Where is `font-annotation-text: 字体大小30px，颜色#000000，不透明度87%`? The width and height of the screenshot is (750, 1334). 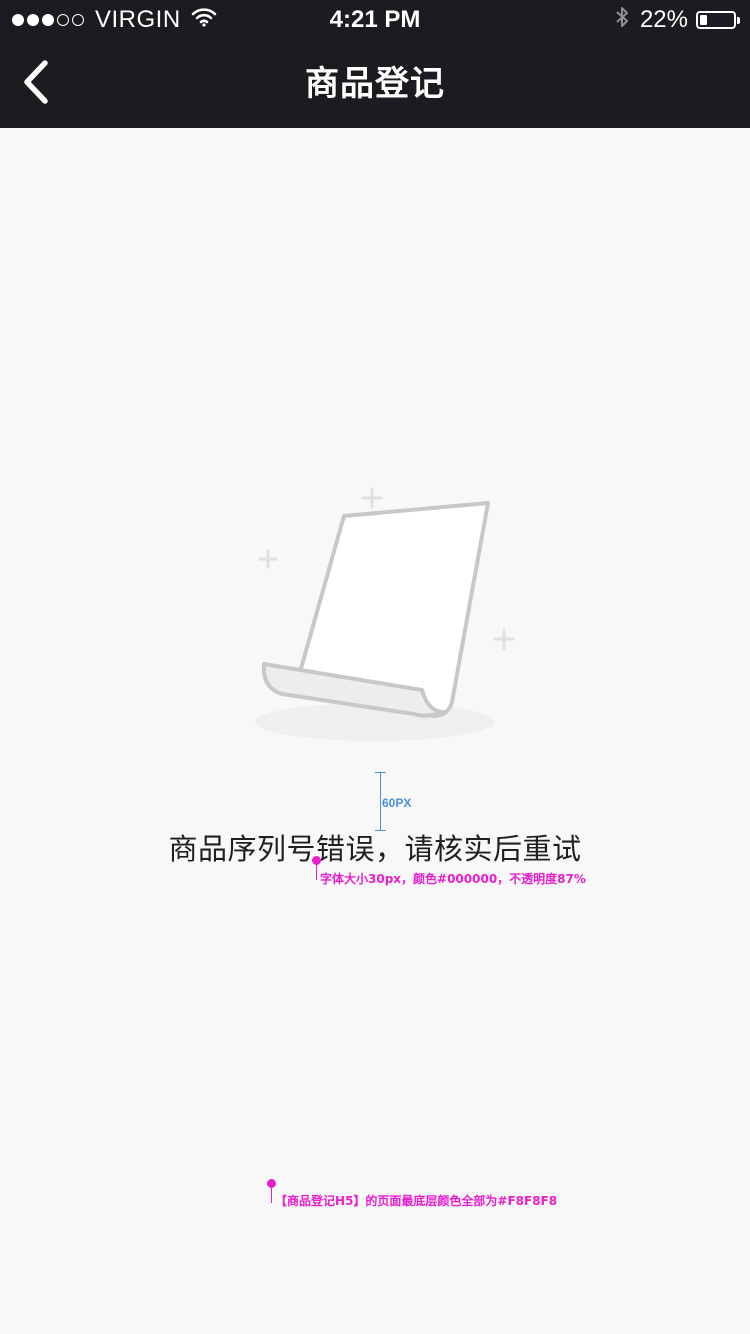
font-annotation-text: 字体大小30px，颜色#000000，不透明度87% is located at coordinates (453, 879).